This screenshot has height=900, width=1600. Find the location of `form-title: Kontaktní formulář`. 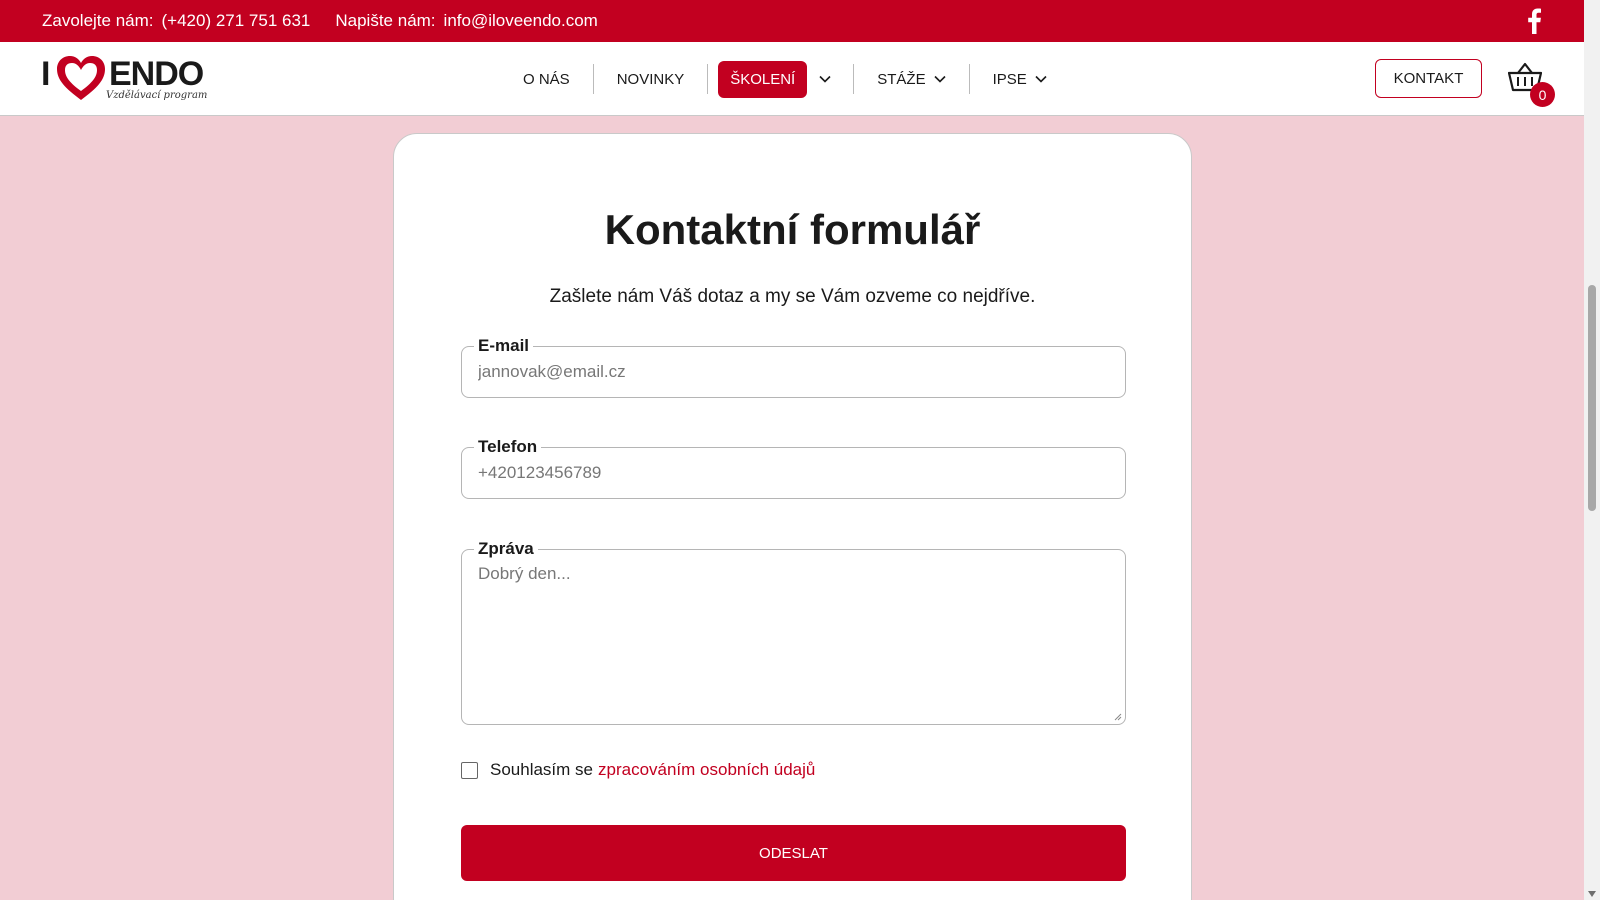

form-title: Kontaktní formulář is located at coordinates (792, 229).